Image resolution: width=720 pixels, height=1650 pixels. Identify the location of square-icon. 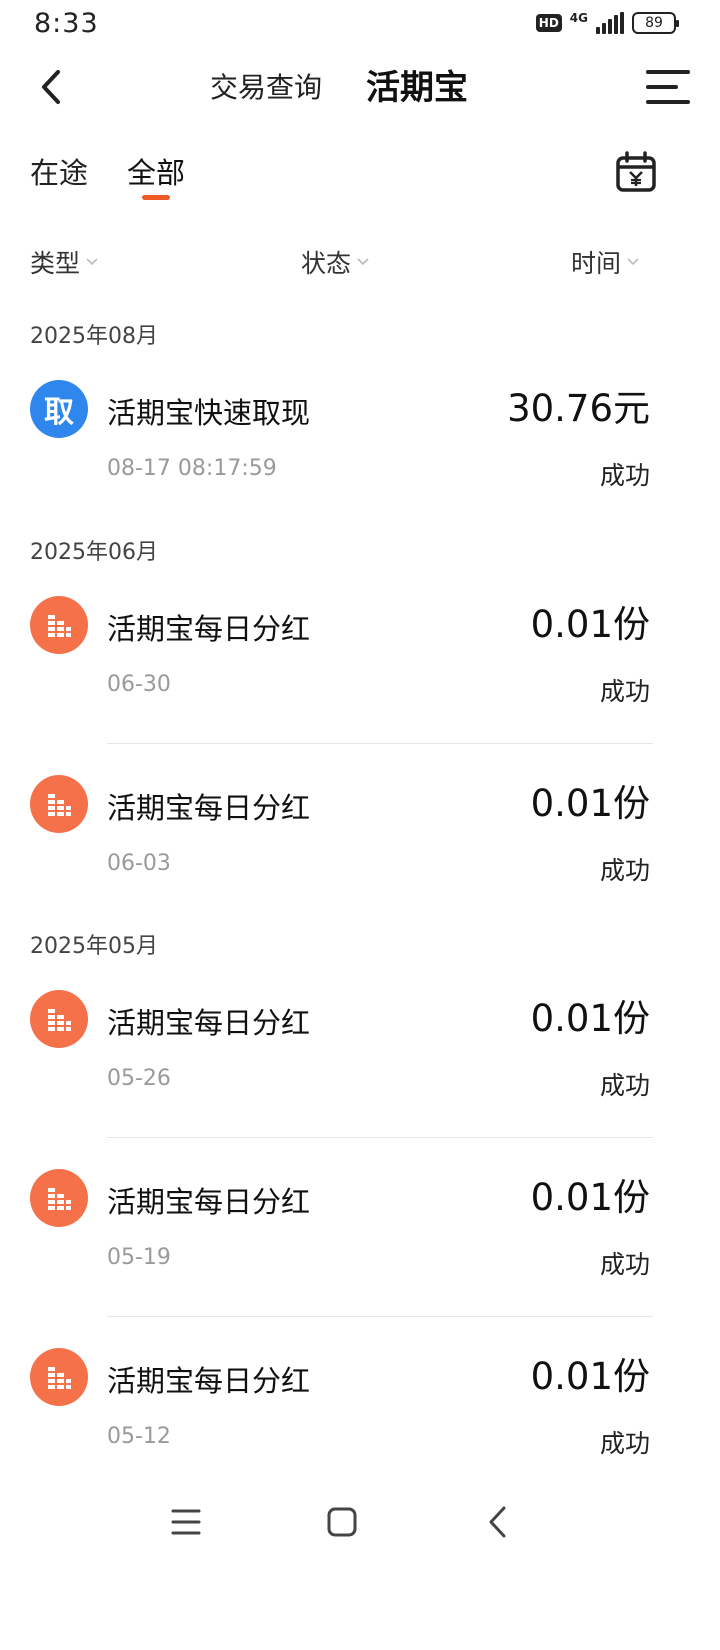
(342, 1522).